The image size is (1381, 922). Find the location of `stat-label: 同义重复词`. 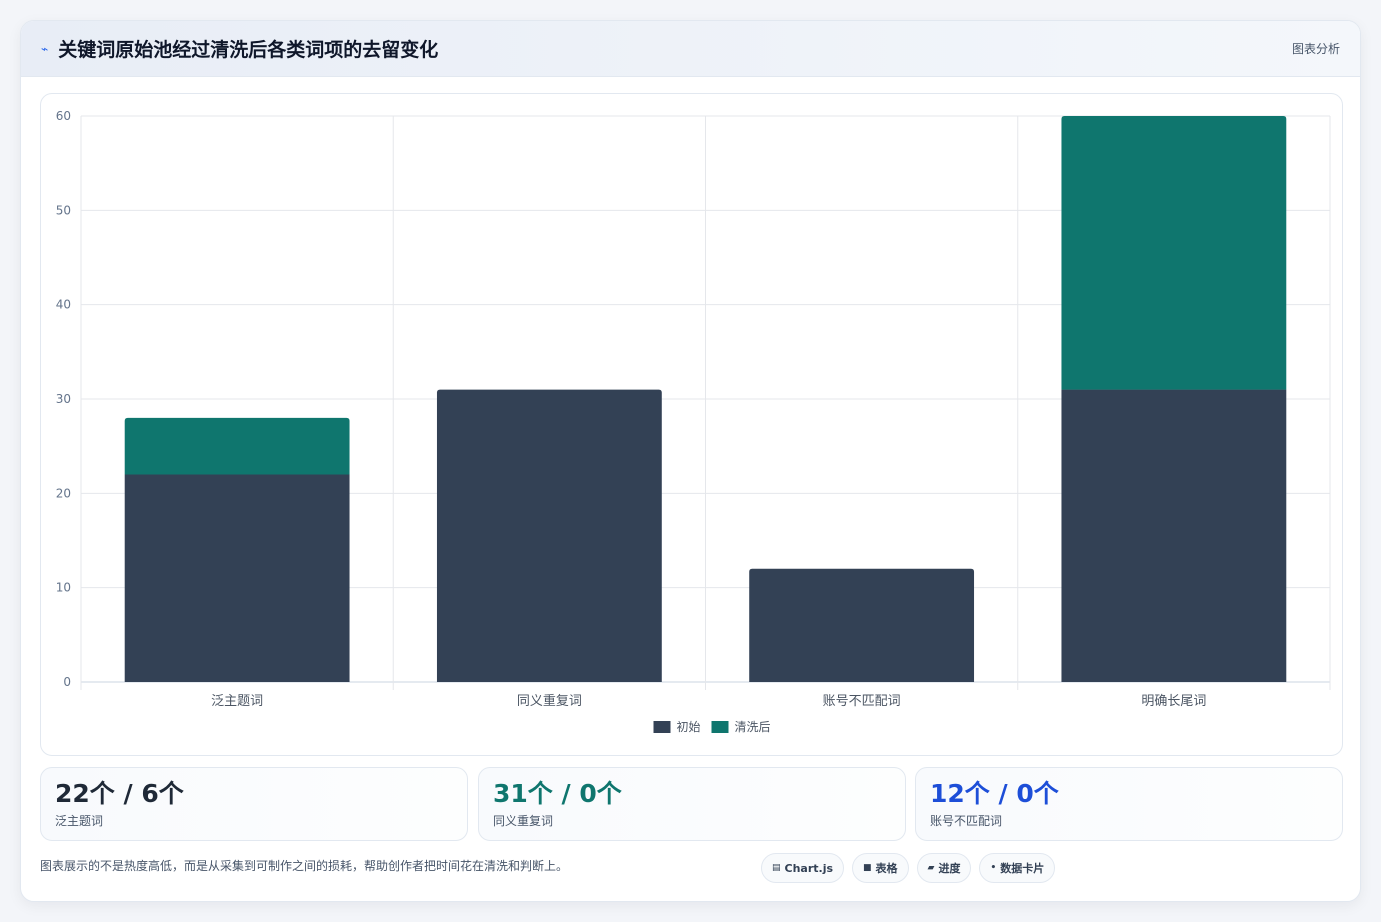

stat-label: 同义重复词 is located at coordinates (523, 821).